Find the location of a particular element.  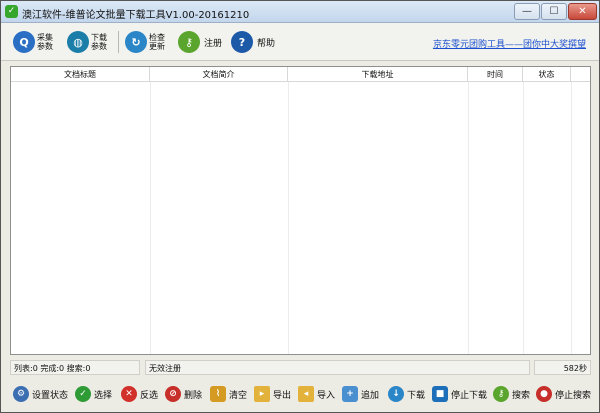

status-bar: 列表:0 完成:0 搜索:0 无效注册 582秒 is located at coordinates (300, 367).